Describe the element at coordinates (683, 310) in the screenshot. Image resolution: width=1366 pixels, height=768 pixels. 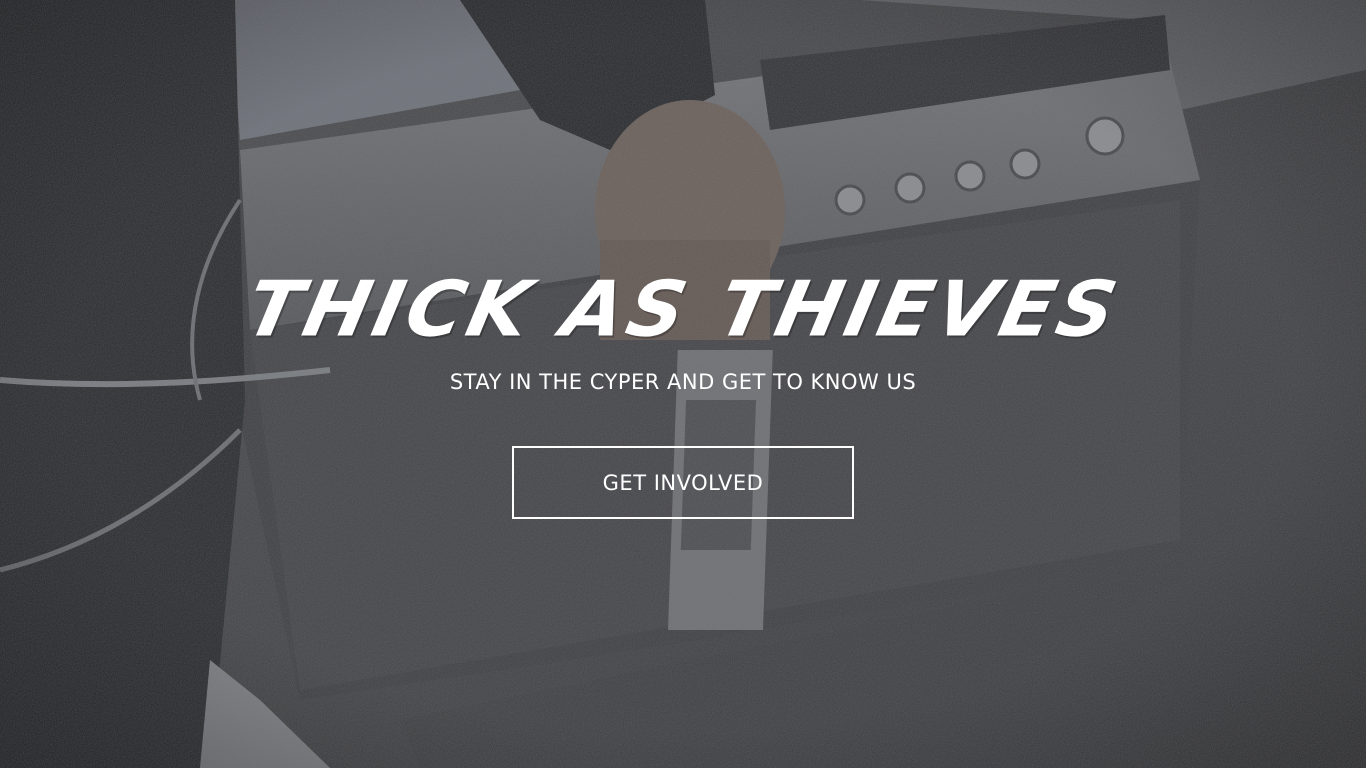
I see `brand-title: THICK AS THIEVES` at that location.